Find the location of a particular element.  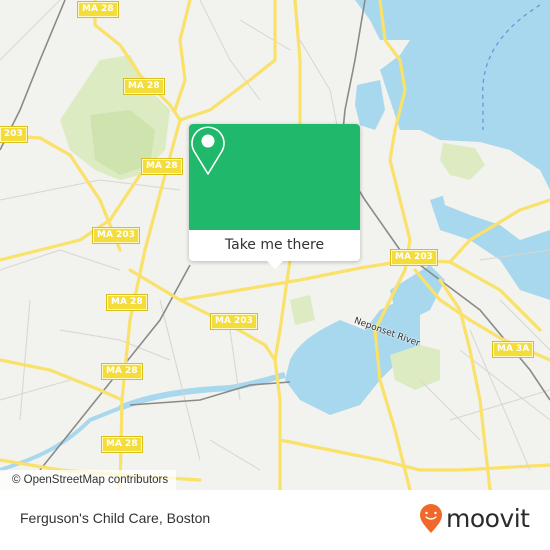

moovit-logo: moovit is located at coordinates (474, 519).